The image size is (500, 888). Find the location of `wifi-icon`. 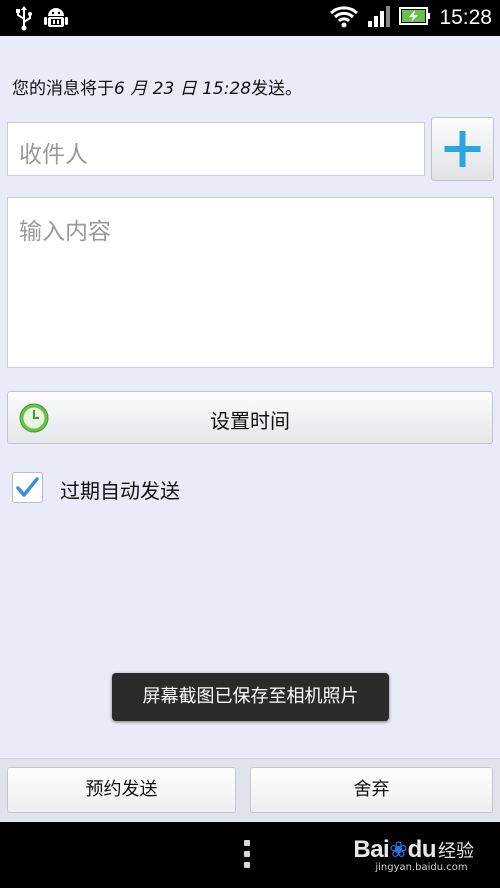

wifi-icon is located at coordinates (344, 18).